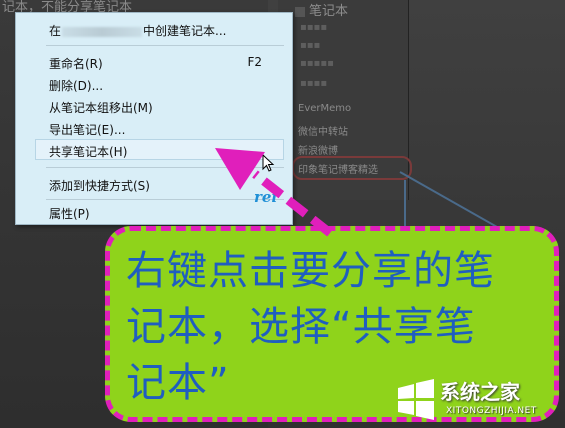  I want to click on windows-logo-icon, so click(416, 399).